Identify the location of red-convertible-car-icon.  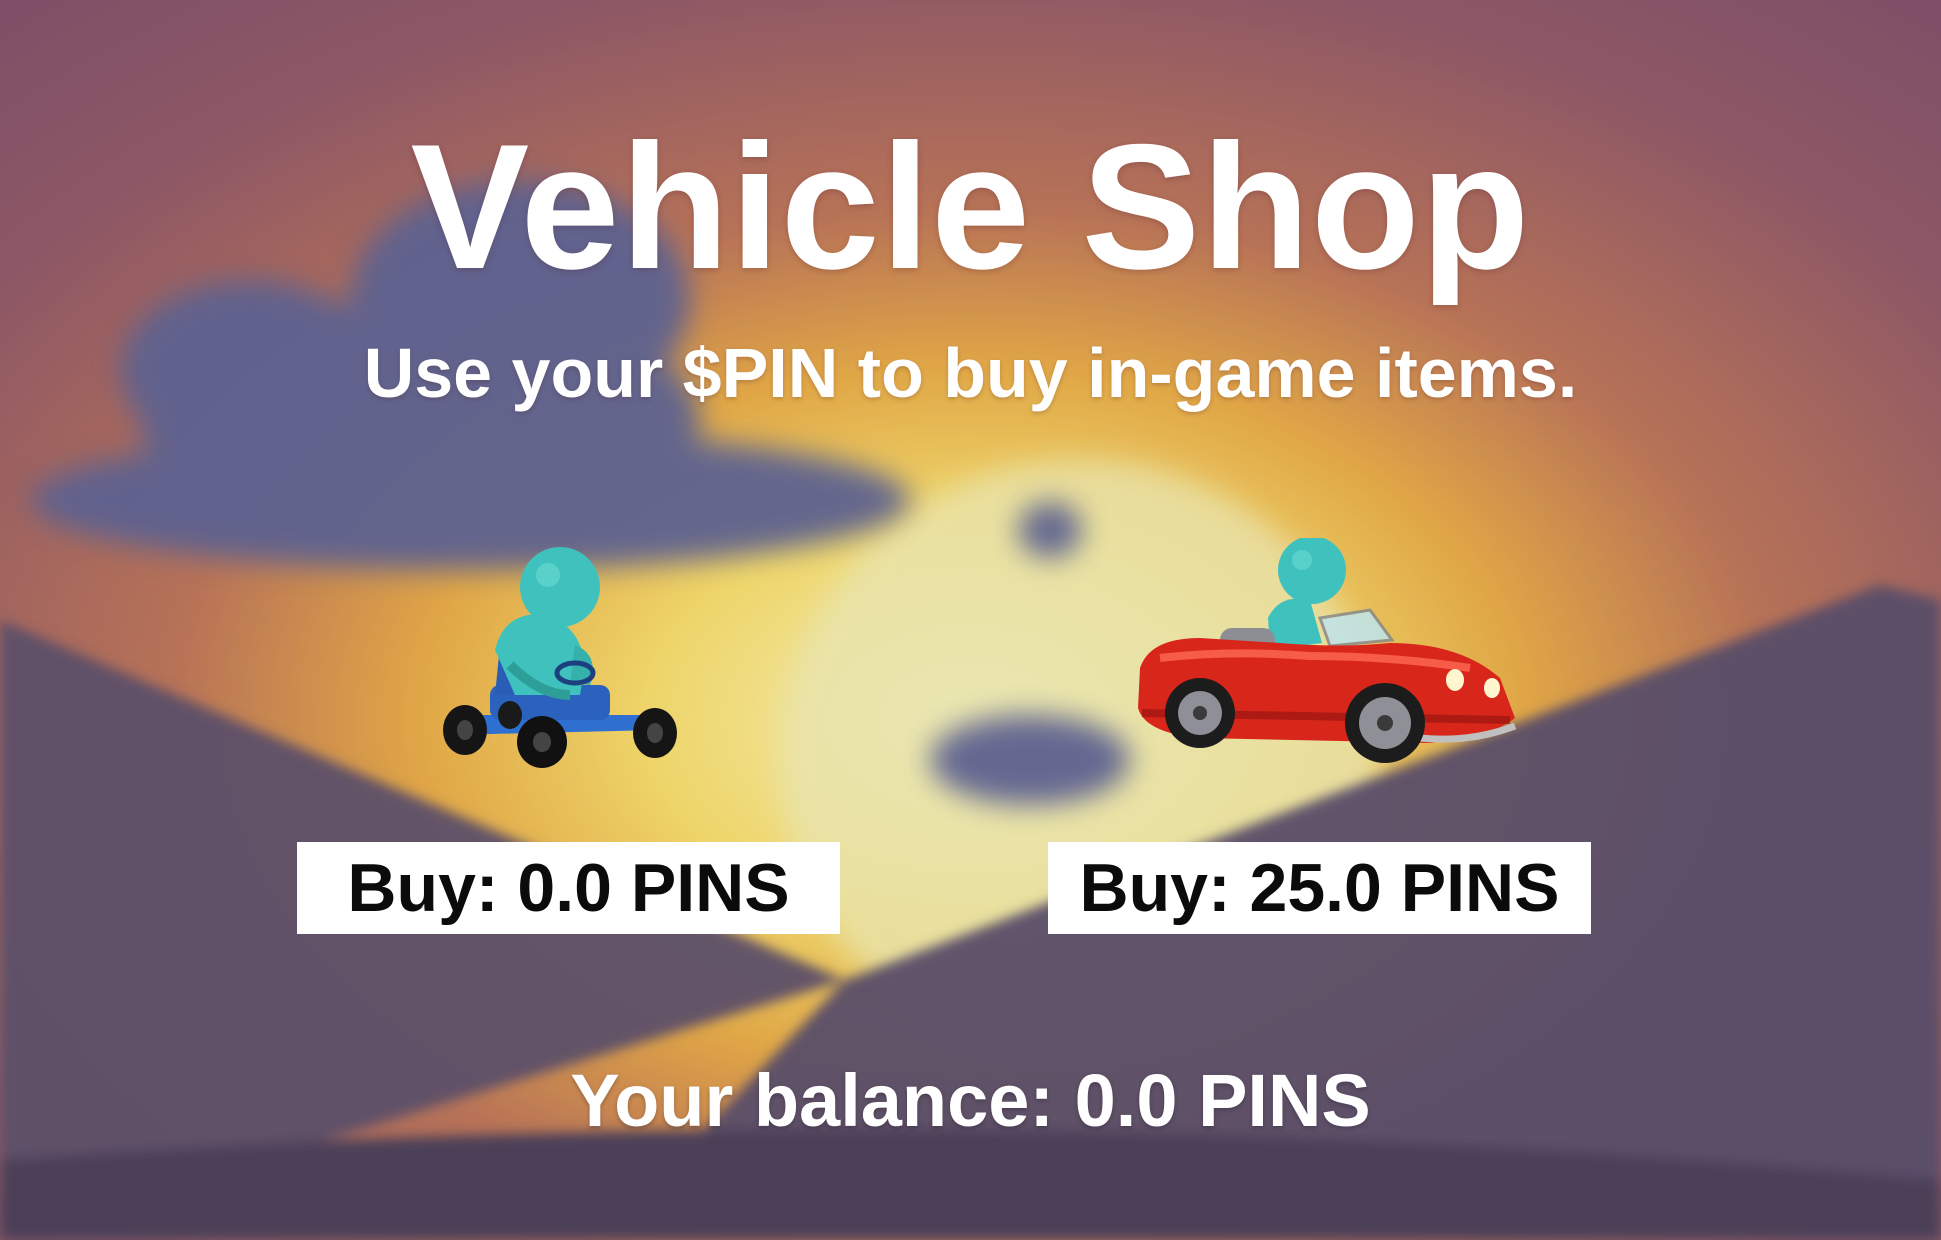
(1327, 658).